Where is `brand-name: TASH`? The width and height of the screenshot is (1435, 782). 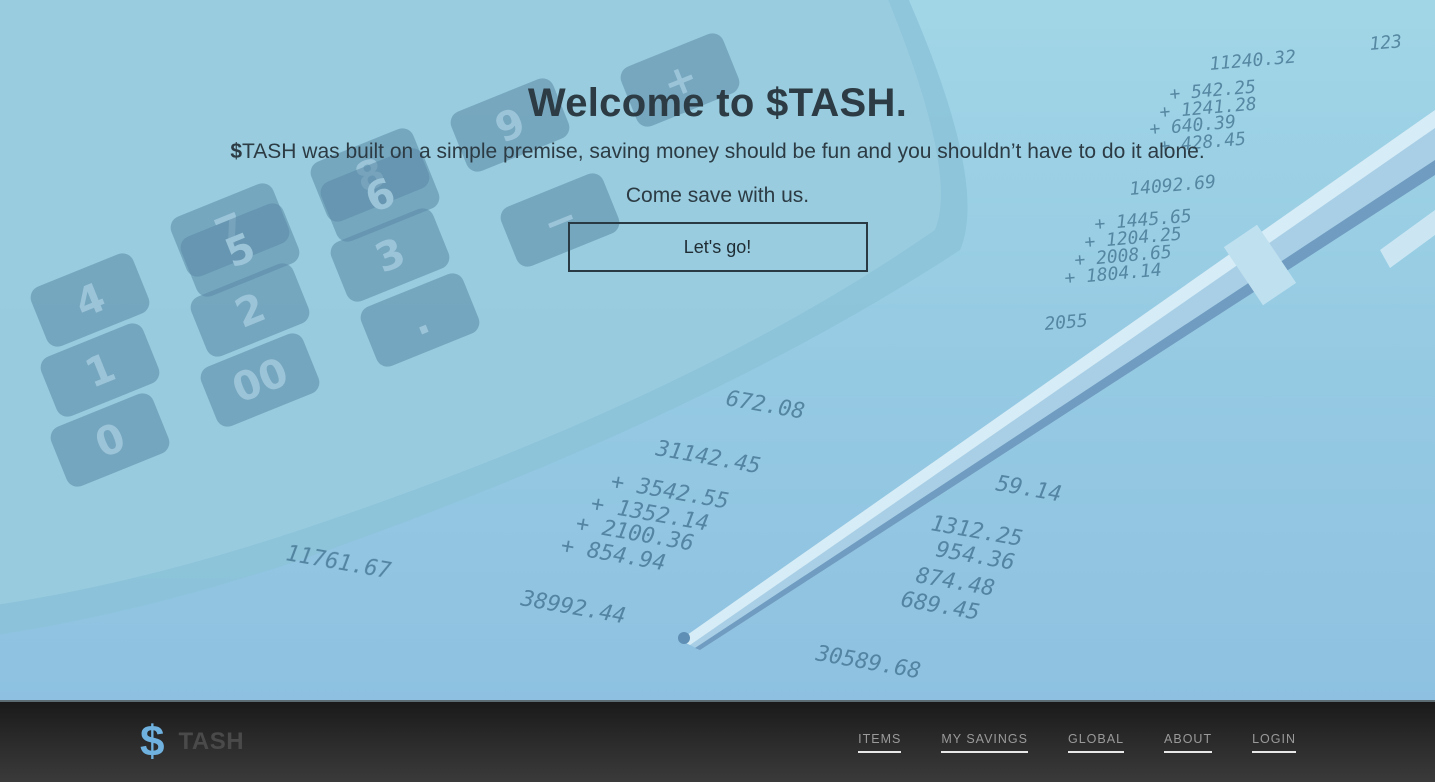
brand-name: TASH is located at coordinates (211, 741).